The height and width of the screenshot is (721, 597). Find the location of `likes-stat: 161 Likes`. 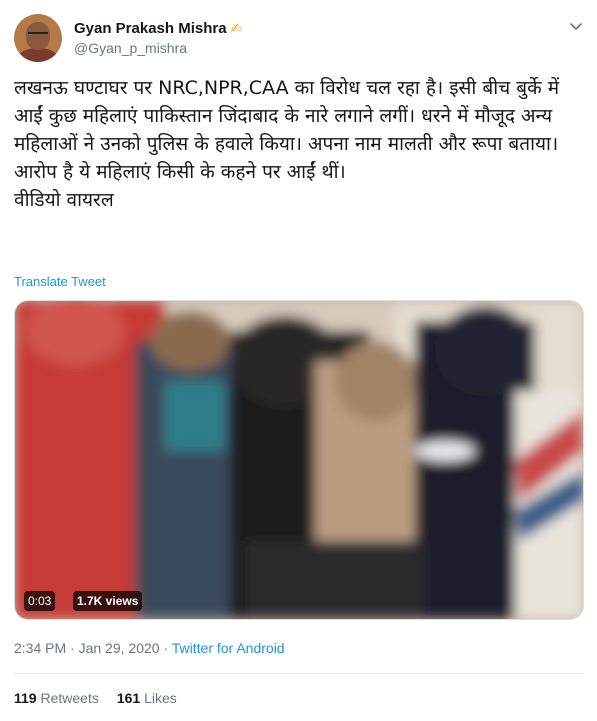

likes-stat: 161 Likes is located at coordinates (147, 698).